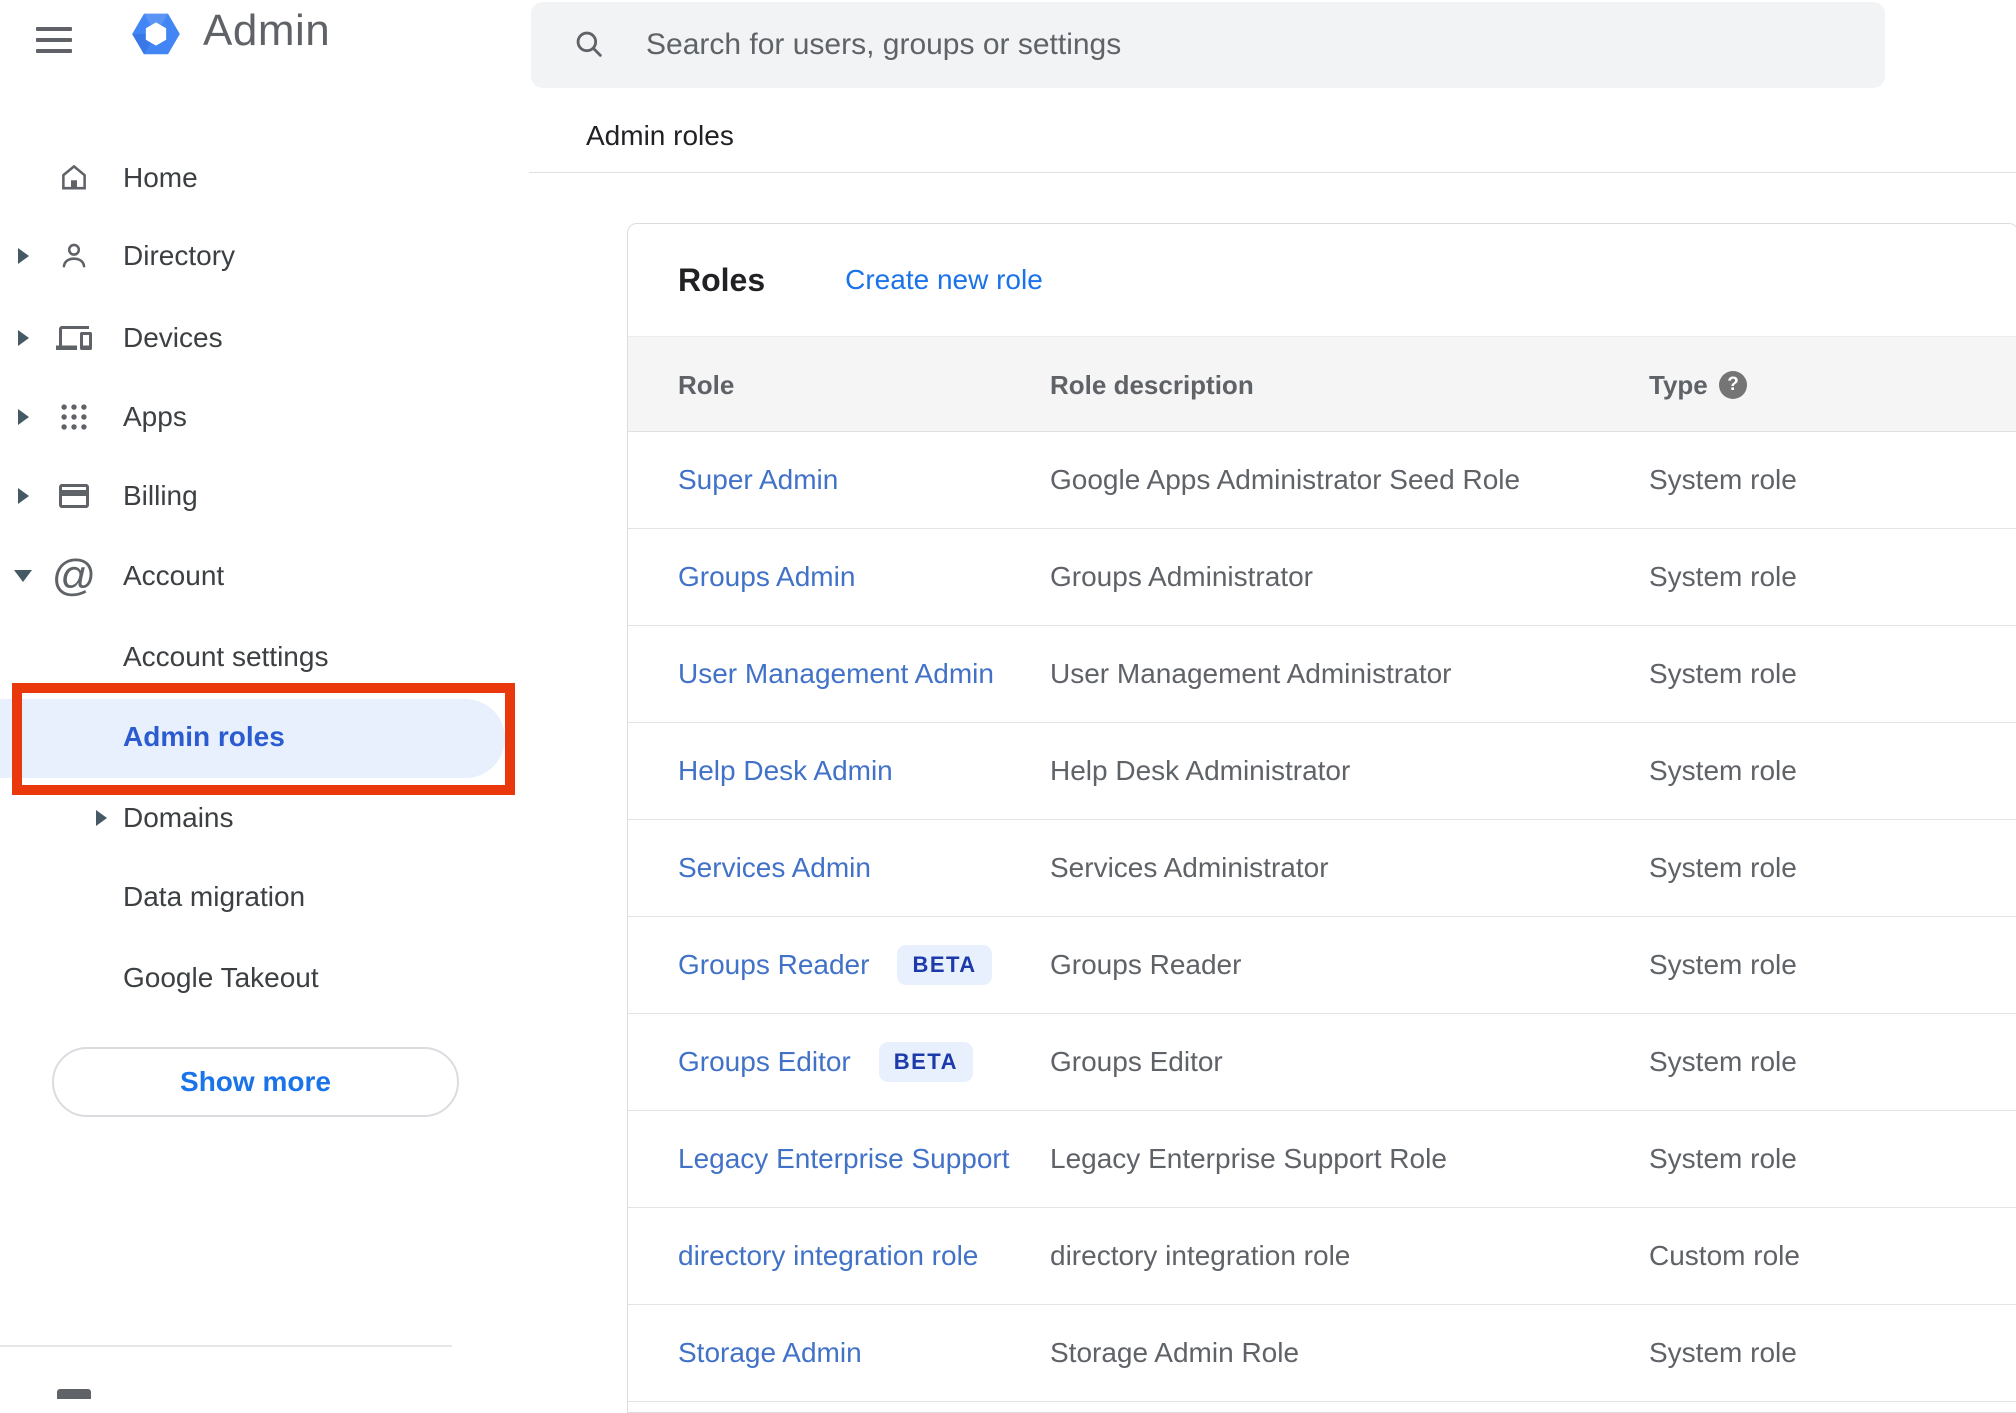 The height and width of the screenshot is (1413, 2016). I want to click on chevron-down-icon, so click(23, 576).